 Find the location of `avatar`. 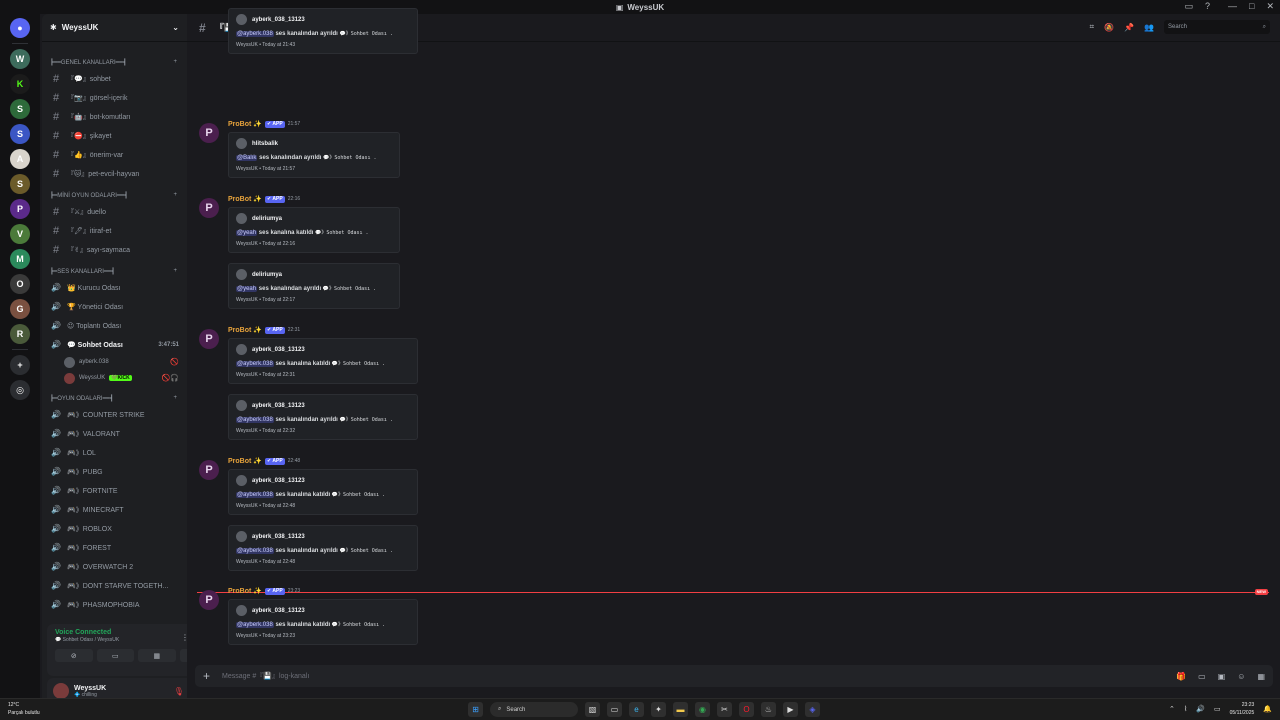

avatar is located at coordinates (61, 691).